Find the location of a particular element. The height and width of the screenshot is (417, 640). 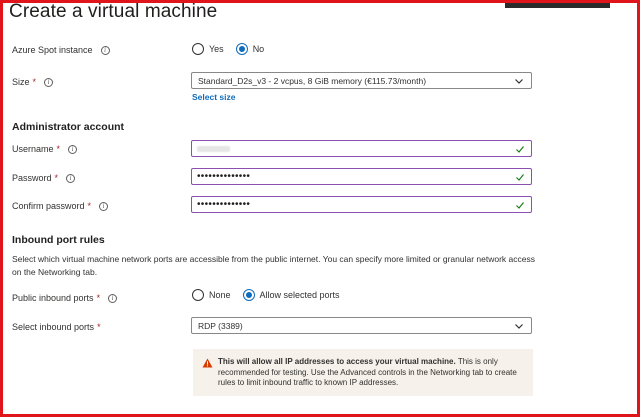

public-inbound-ports-label: Public inbound ports * i is located at coordinates (65, 298).